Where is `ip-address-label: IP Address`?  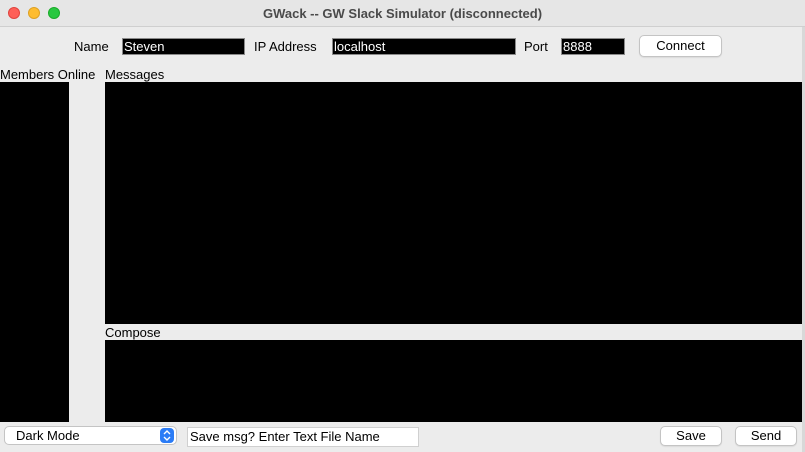
ip-address-label: IP Address is located at coordinates (285, 46).